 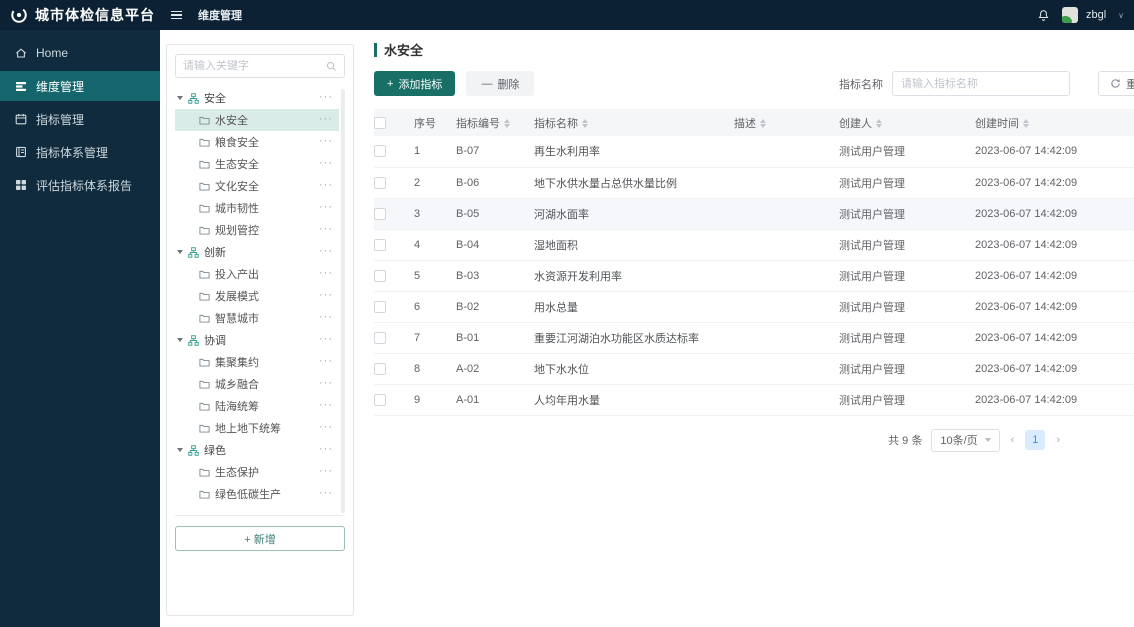 What do you see at coordinates (257, 230) in the screenshot?
I see `tree-node: 规划管控 ···` at bounding box center [257, 230].